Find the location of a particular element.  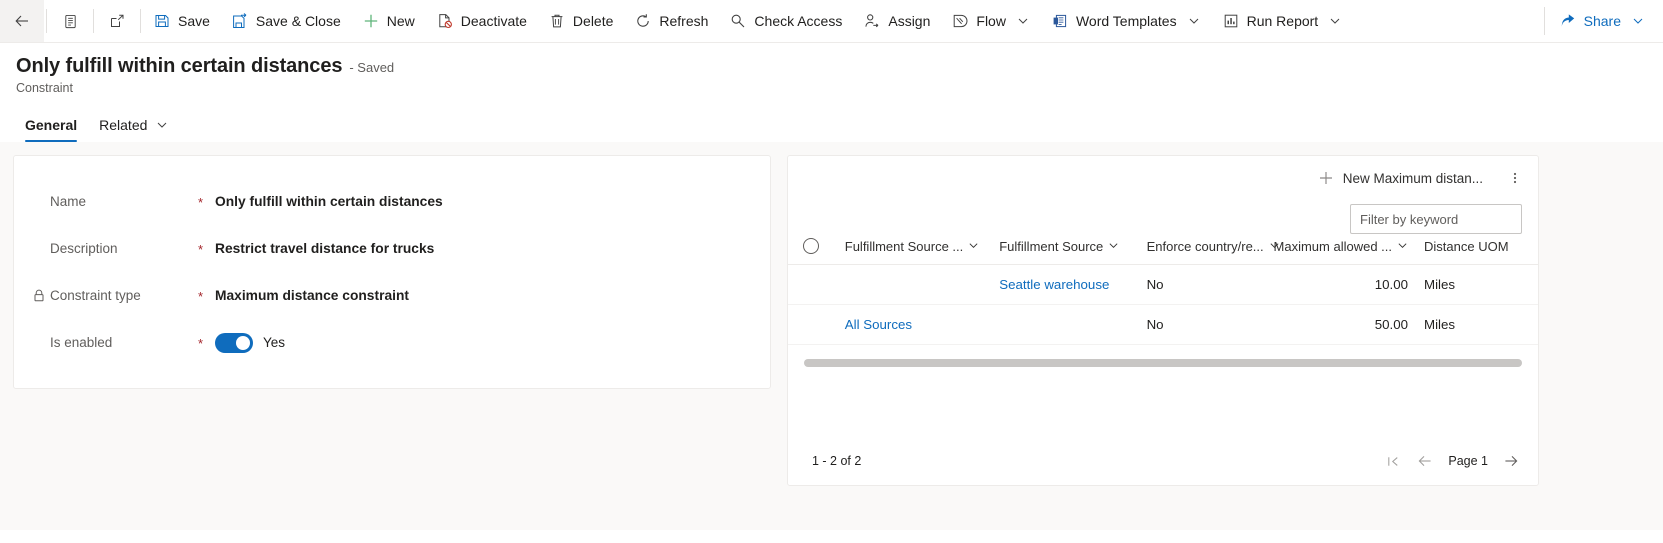

check-access-button-label: Check Access is located at coordinates (798, 21).